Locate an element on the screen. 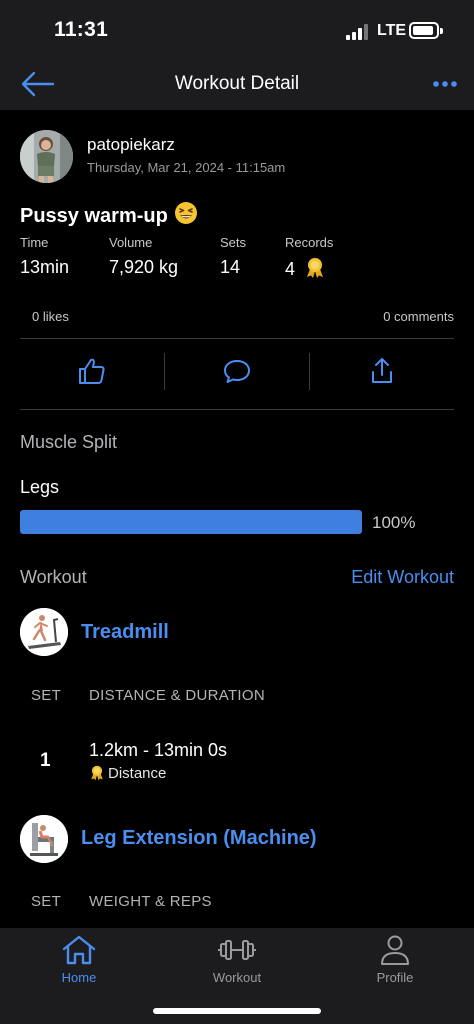 The width and height of the screenshot is (474, 1024). share-button is located at coordinates (382, 371).